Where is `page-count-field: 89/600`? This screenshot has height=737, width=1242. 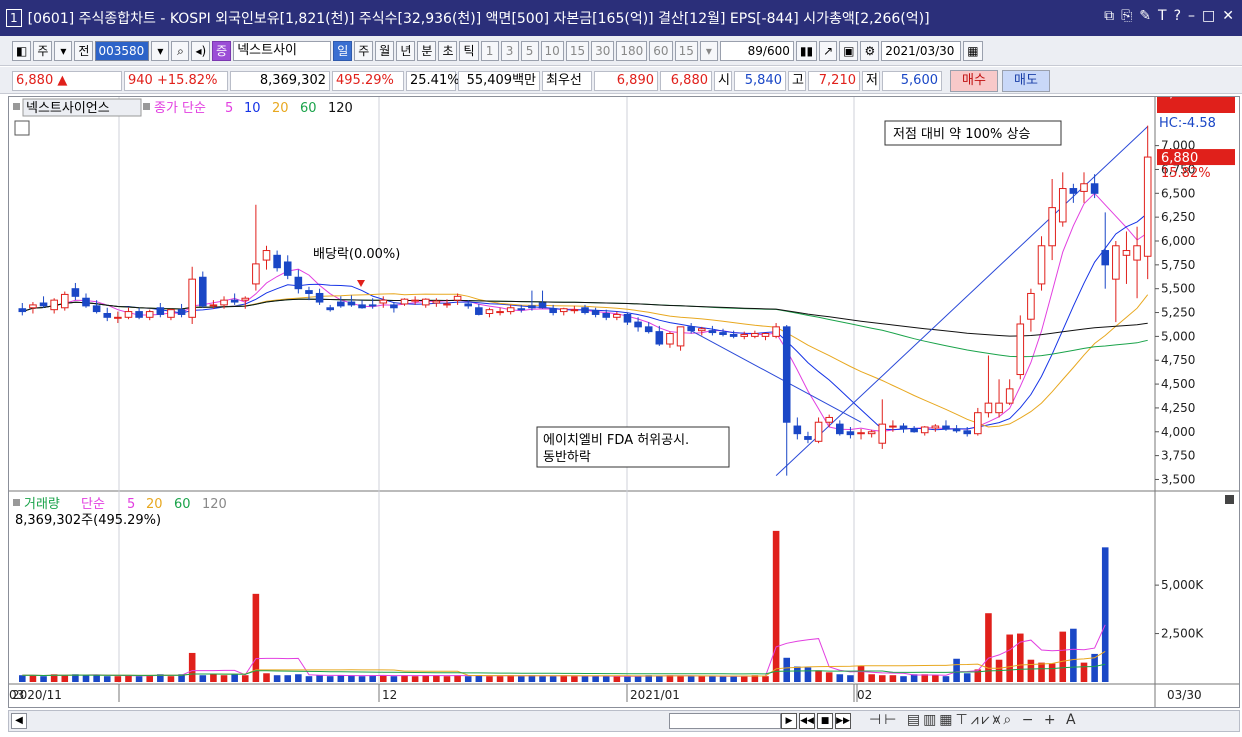 page-count-field: 89/600 is located at coordinates (756, 50).